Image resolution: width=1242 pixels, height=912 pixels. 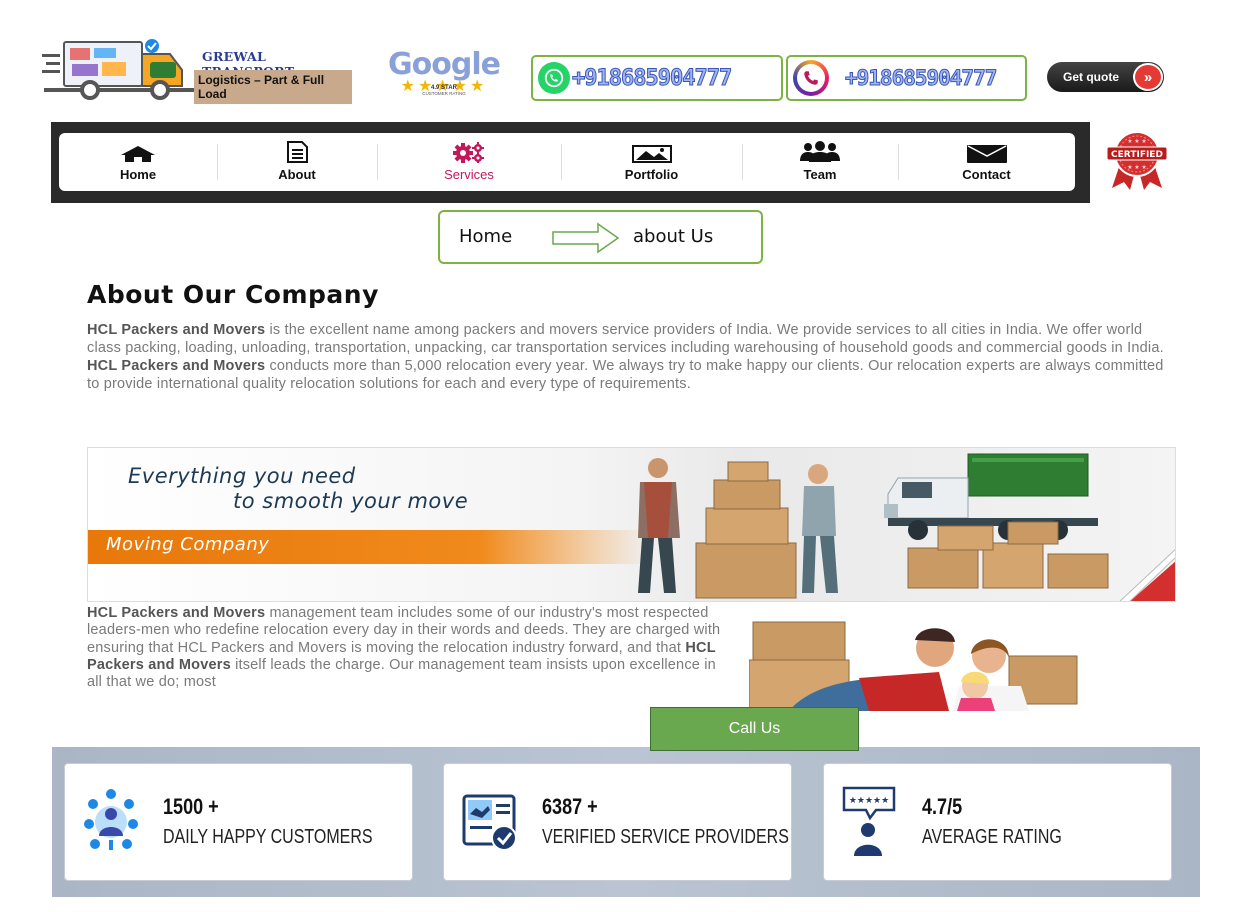 I want to click on envelope-icon, so click(x=986, y=153).